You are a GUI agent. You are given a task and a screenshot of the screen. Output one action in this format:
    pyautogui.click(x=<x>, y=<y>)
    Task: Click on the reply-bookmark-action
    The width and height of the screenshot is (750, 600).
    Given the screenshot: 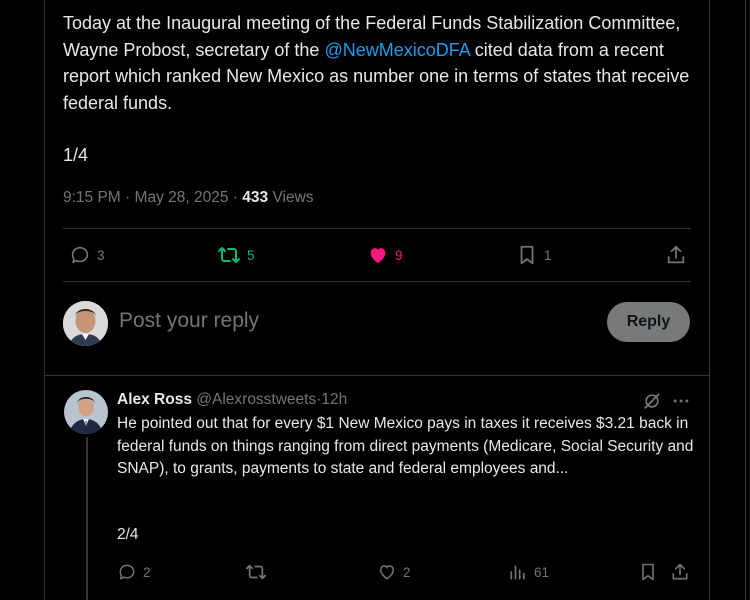 What is the action you would take?
    pyautogui.click(x=648, y=572)
    